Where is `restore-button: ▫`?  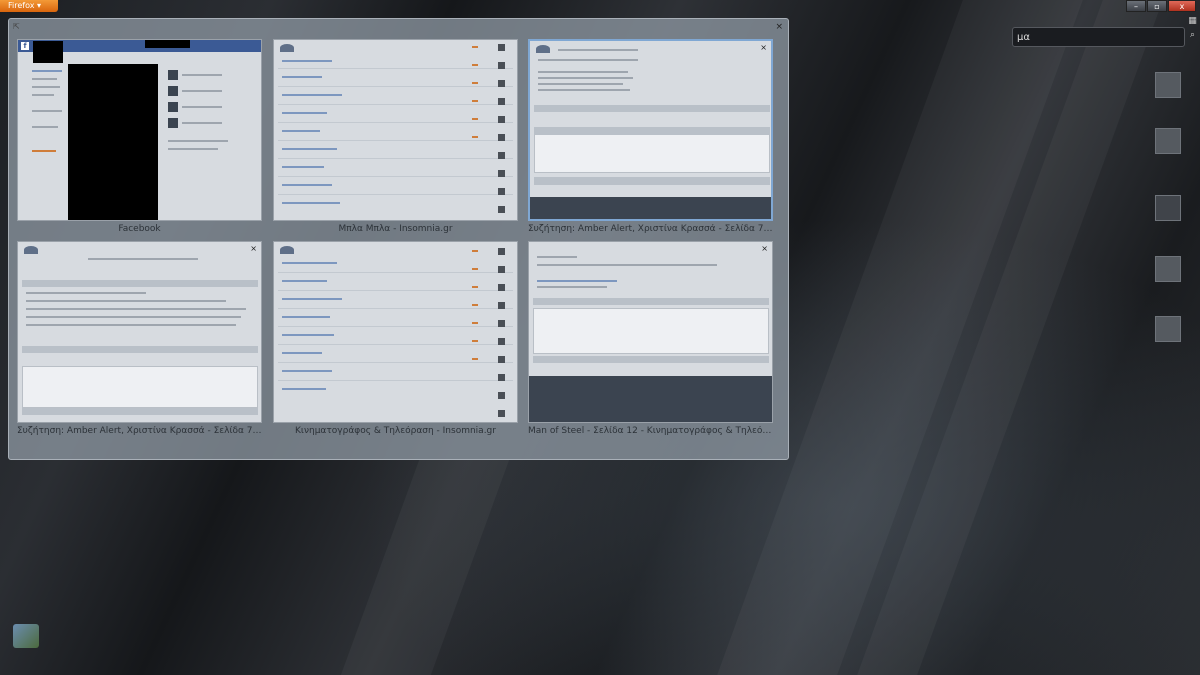 restore-button: ▫ is located at coordinates (1157, 6).